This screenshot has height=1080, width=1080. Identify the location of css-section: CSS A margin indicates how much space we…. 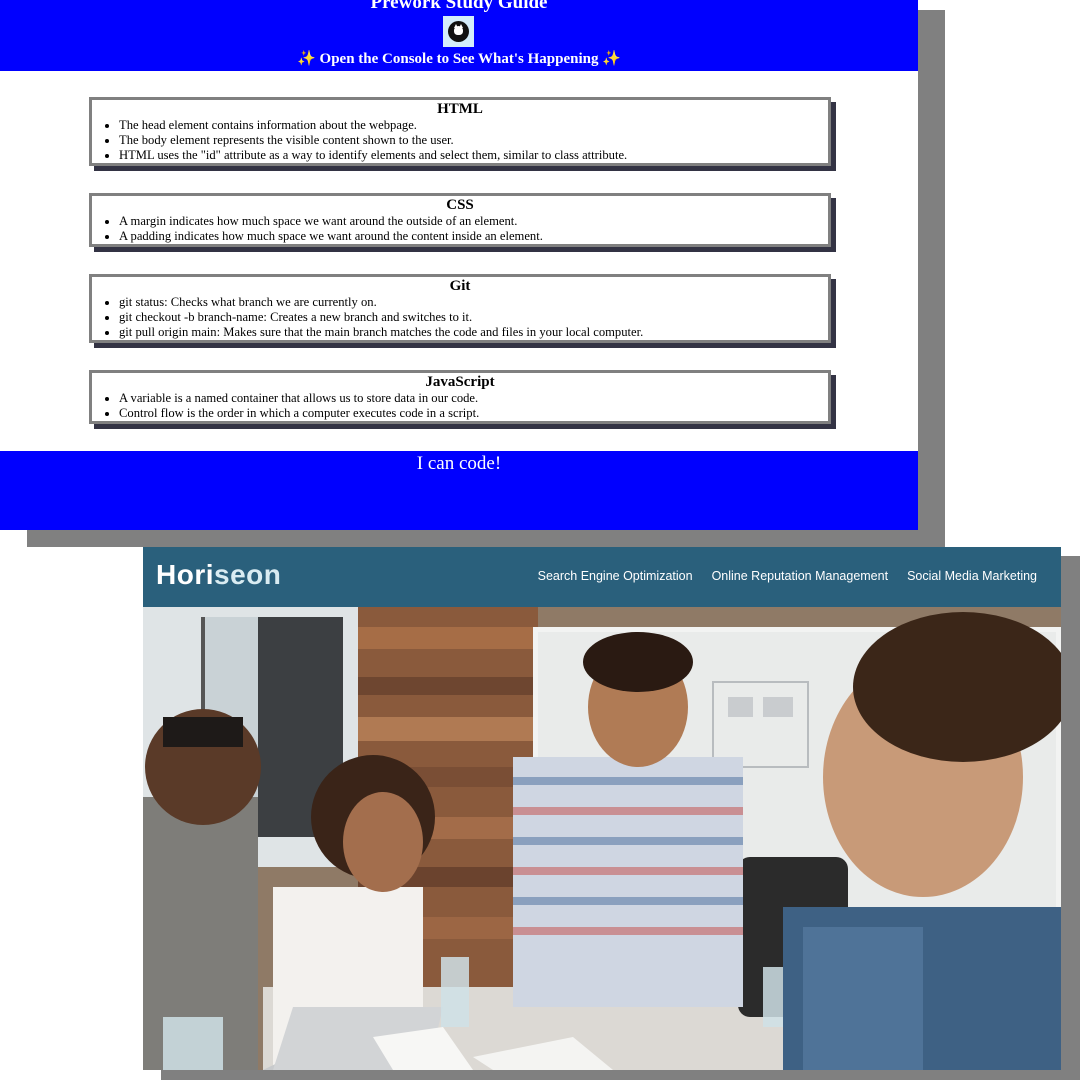
(460, 220).